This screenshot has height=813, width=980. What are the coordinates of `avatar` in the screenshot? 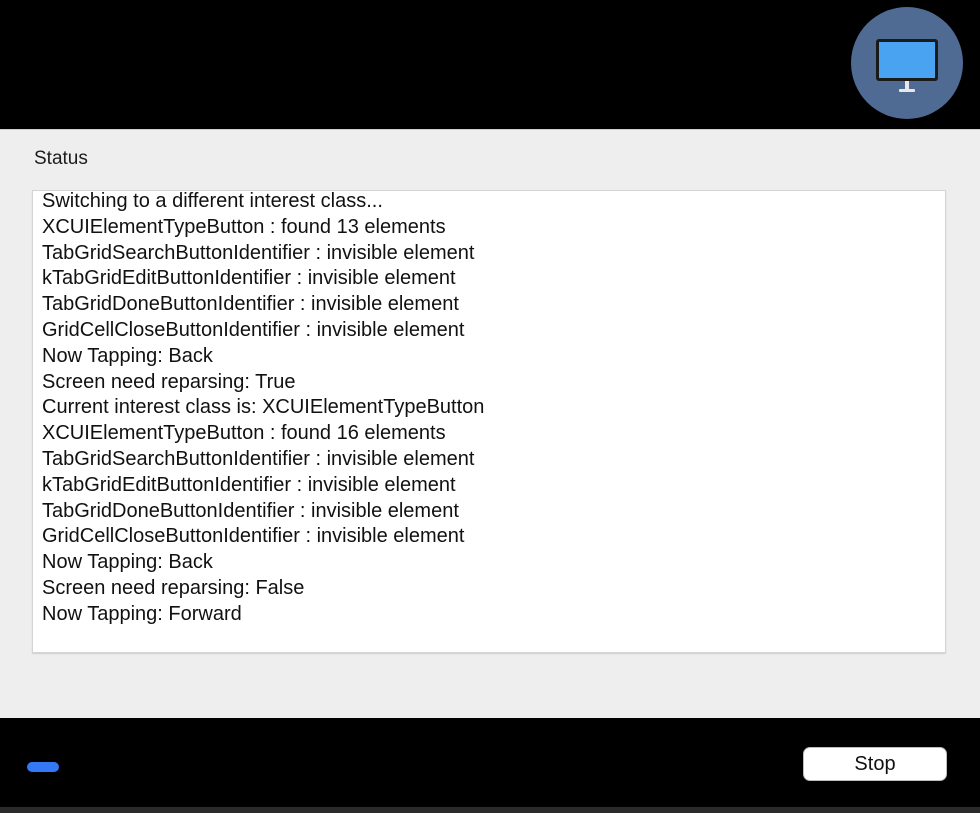 It's located at (907, 63).